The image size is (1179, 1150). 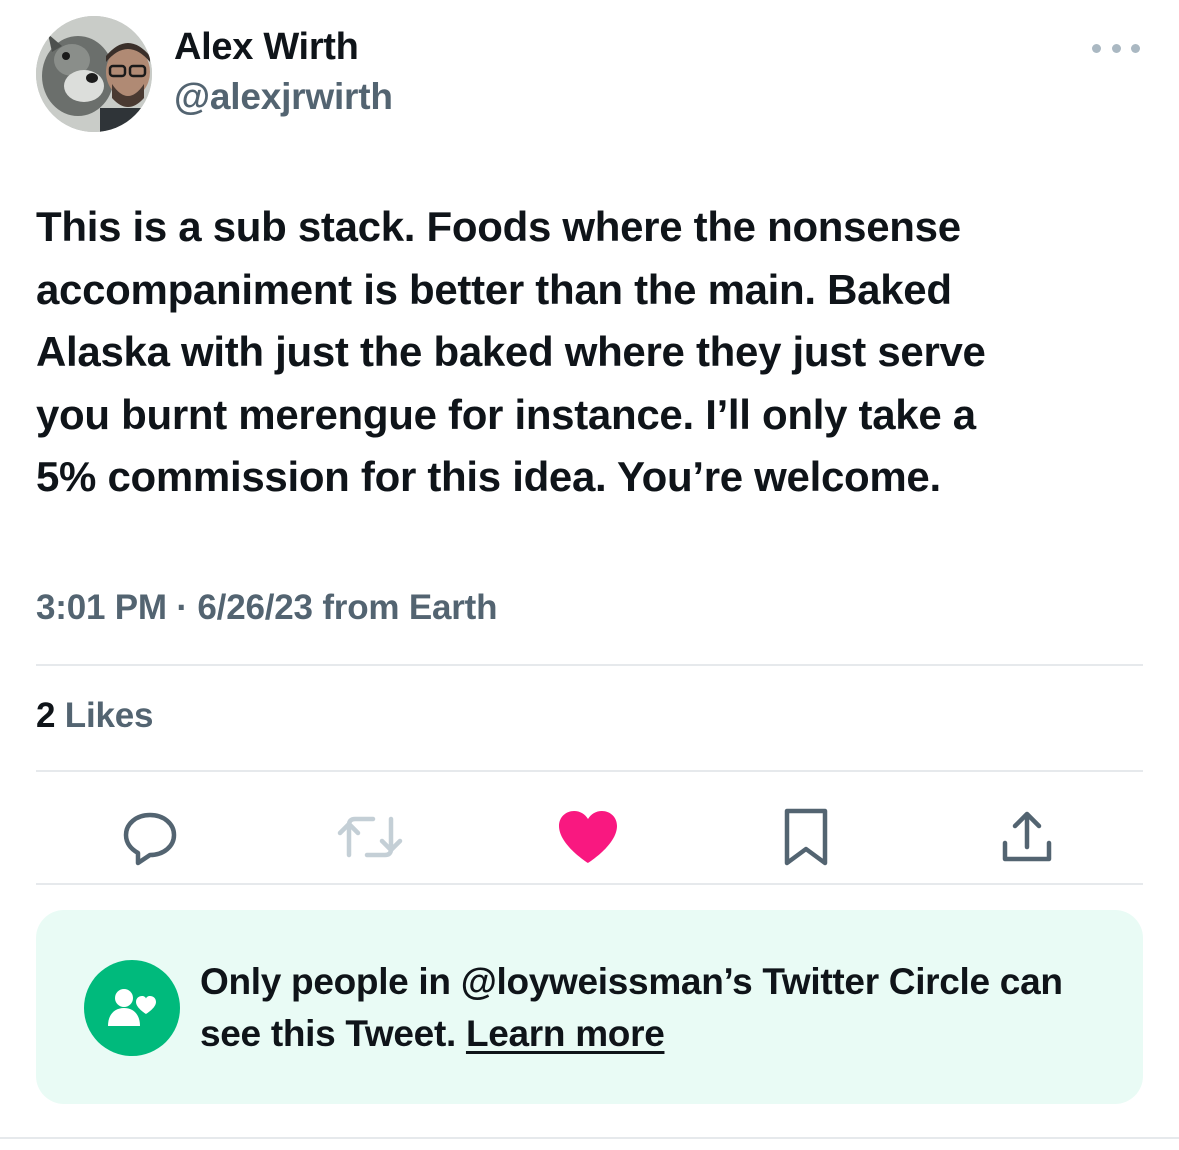 I want to click on share-upload-icon, so click(x=1027, y=836).